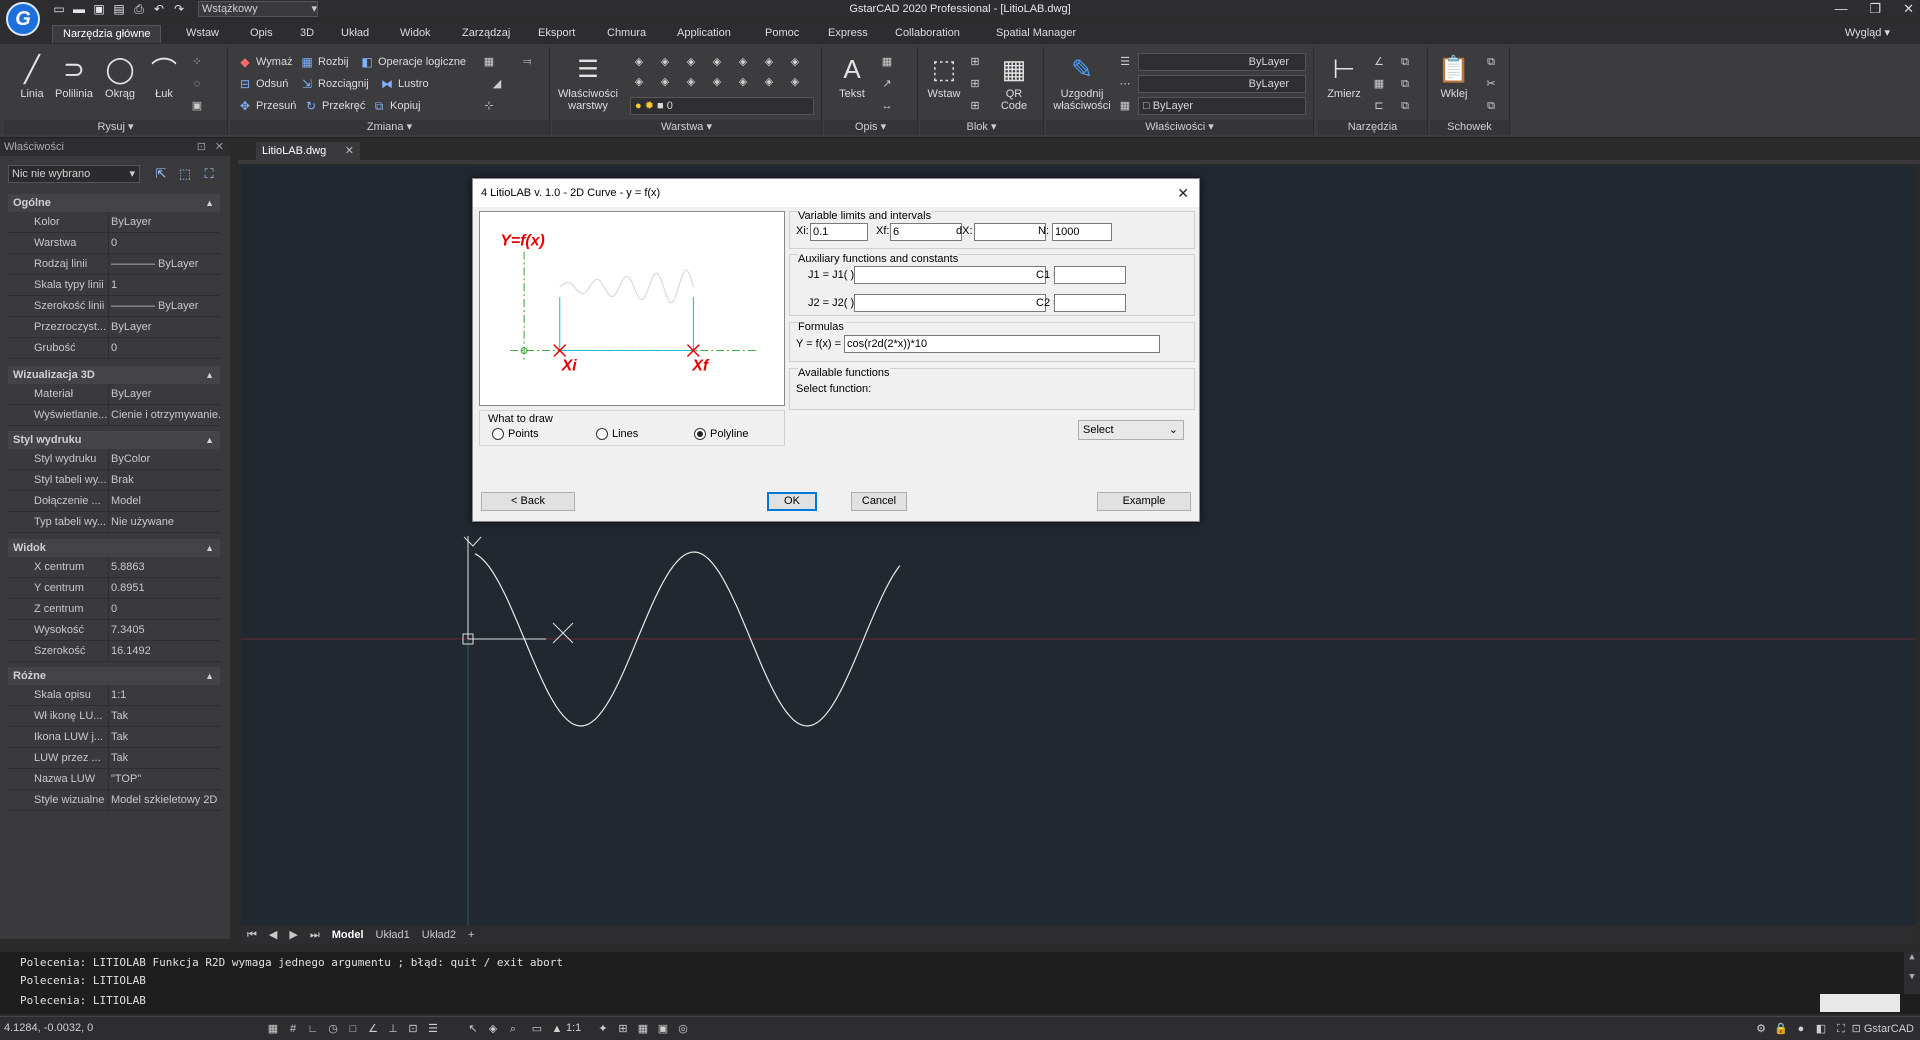  I want to click on linetype-icon: ⋯, so click(1125, 84).